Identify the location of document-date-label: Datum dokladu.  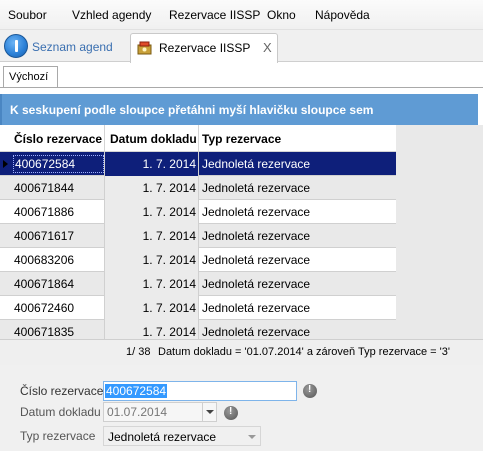
(60, 412).